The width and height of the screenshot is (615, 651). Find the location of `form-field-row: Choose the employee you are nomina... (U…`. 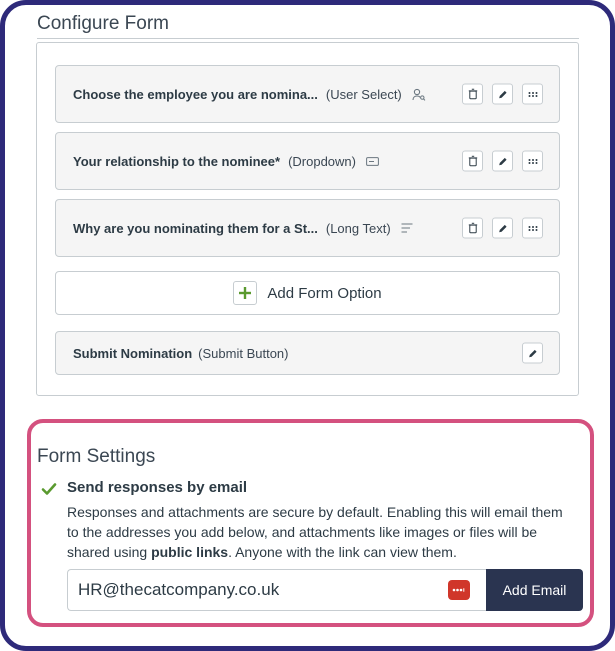

form-field-row: Choose the employee you are nomina... (U… is located at coordinates (307, 94).